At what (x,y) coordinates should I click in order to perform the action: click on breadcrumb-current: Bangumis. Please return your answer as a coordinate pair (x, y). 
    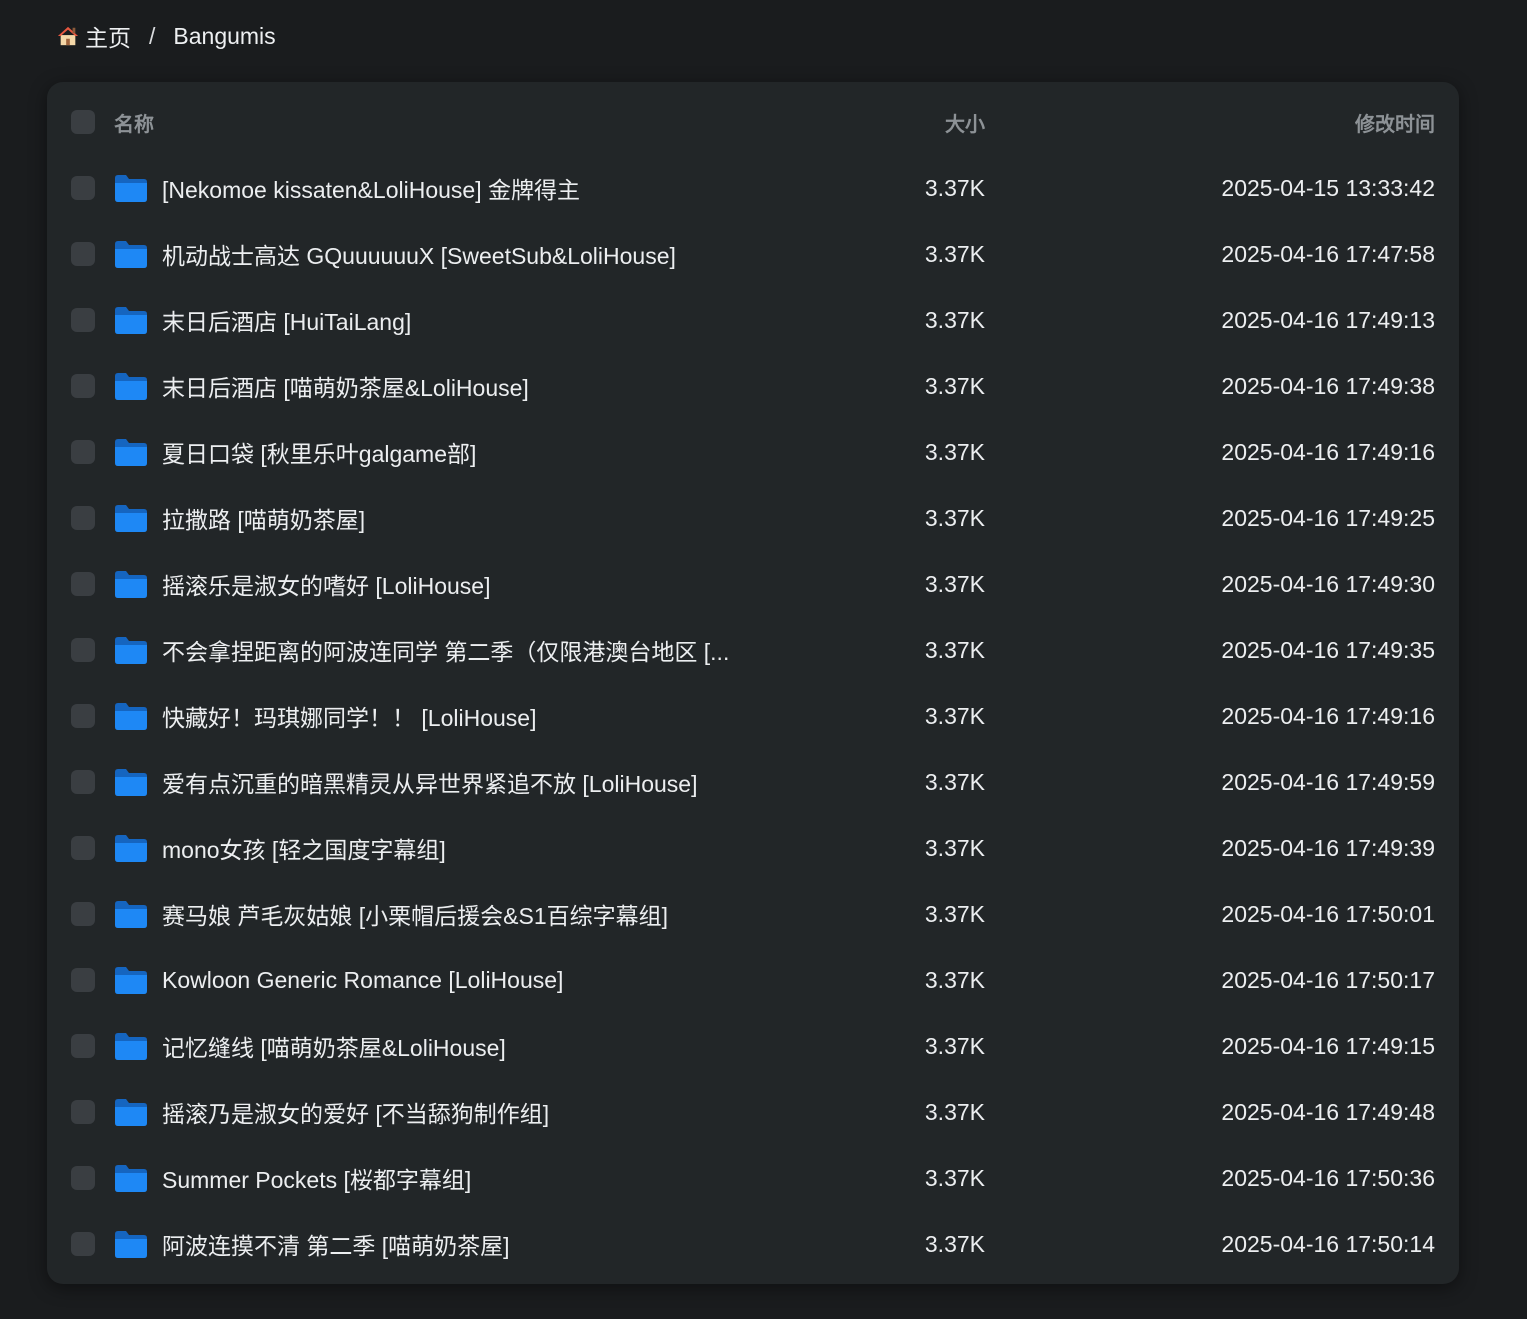
    Looking at the image, I should click on (224, 36).